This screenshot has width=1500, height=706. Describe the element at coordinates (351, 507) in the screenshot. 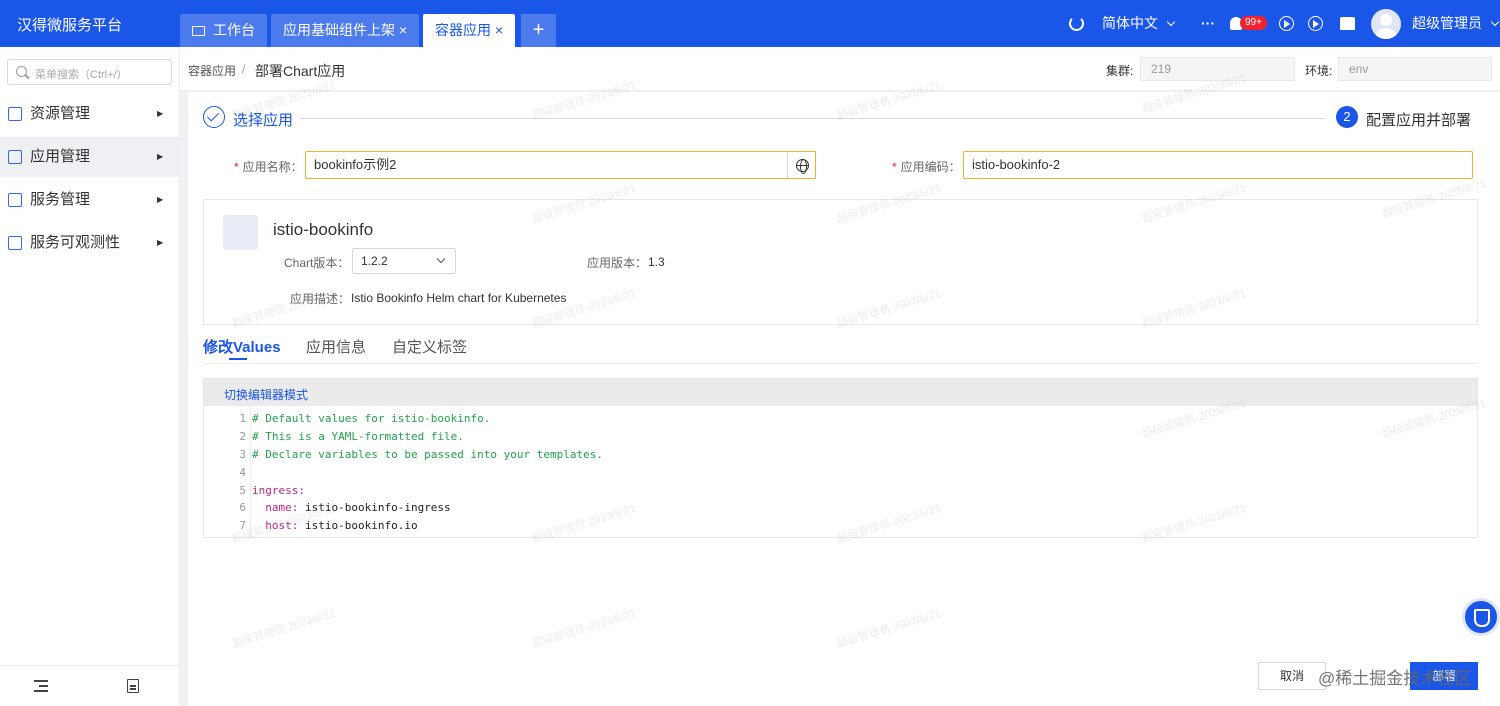

I see `code-text: name: istio-bookinfo-ingress` at that location.